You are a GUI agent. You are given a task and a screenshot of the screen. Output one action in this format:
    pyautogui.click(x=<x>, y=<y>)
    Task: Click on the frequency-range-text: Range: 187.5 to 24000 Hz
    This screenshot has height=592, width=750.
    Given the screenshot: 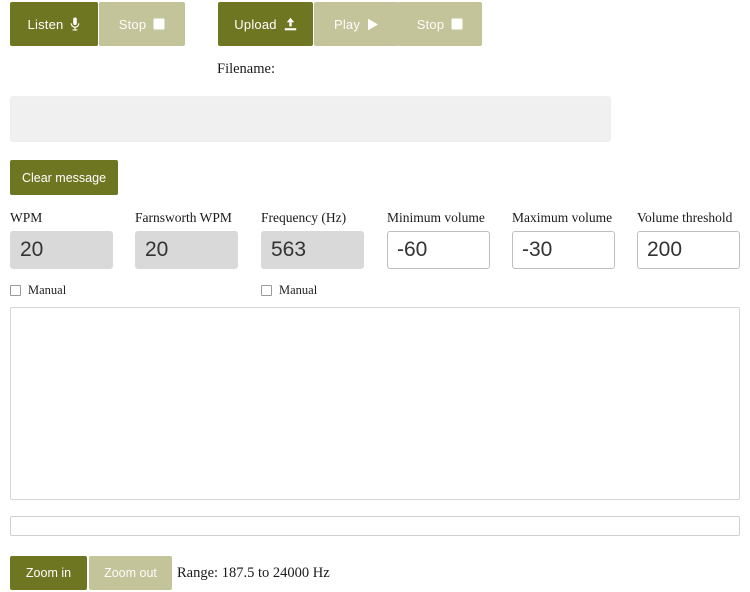 What is the action you would take?
    pyautogui.click(x=253, y=573)
    